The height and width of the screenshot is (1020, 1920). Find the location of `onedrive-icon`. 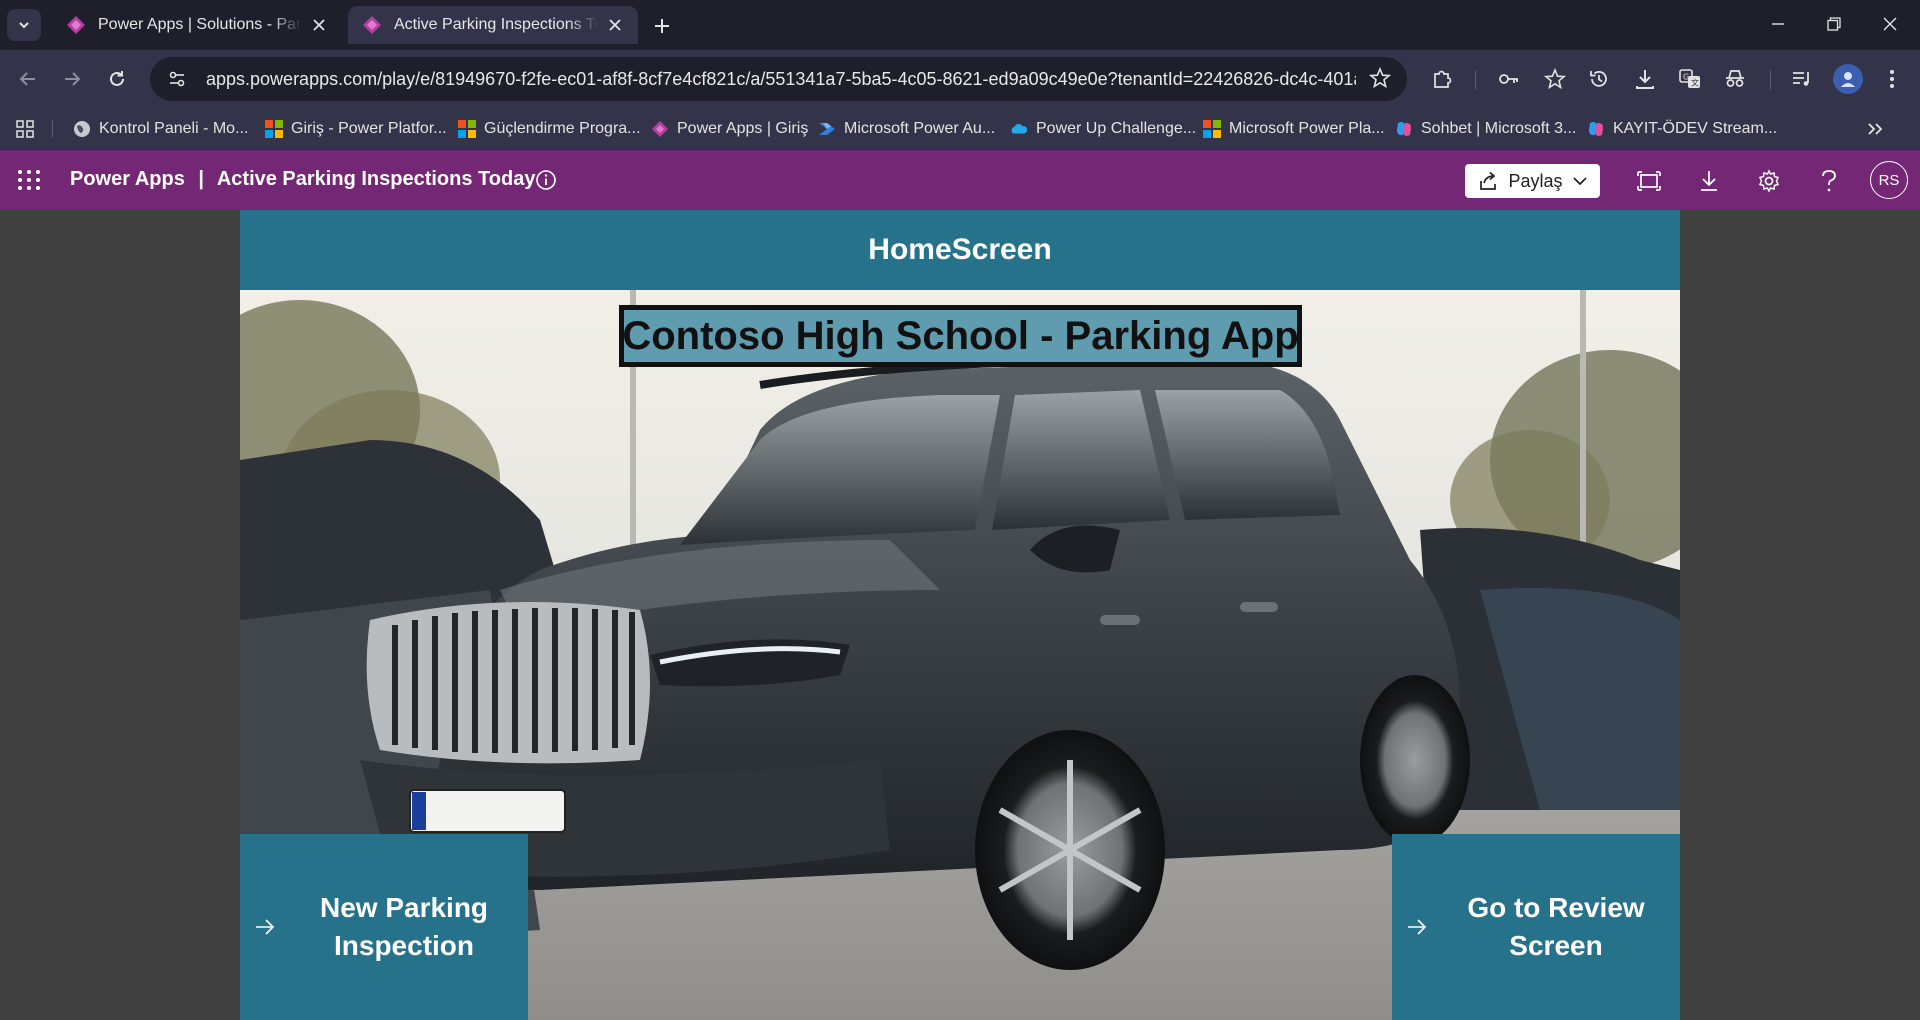

onedrive-icon is located at coordinates (1019, 128).